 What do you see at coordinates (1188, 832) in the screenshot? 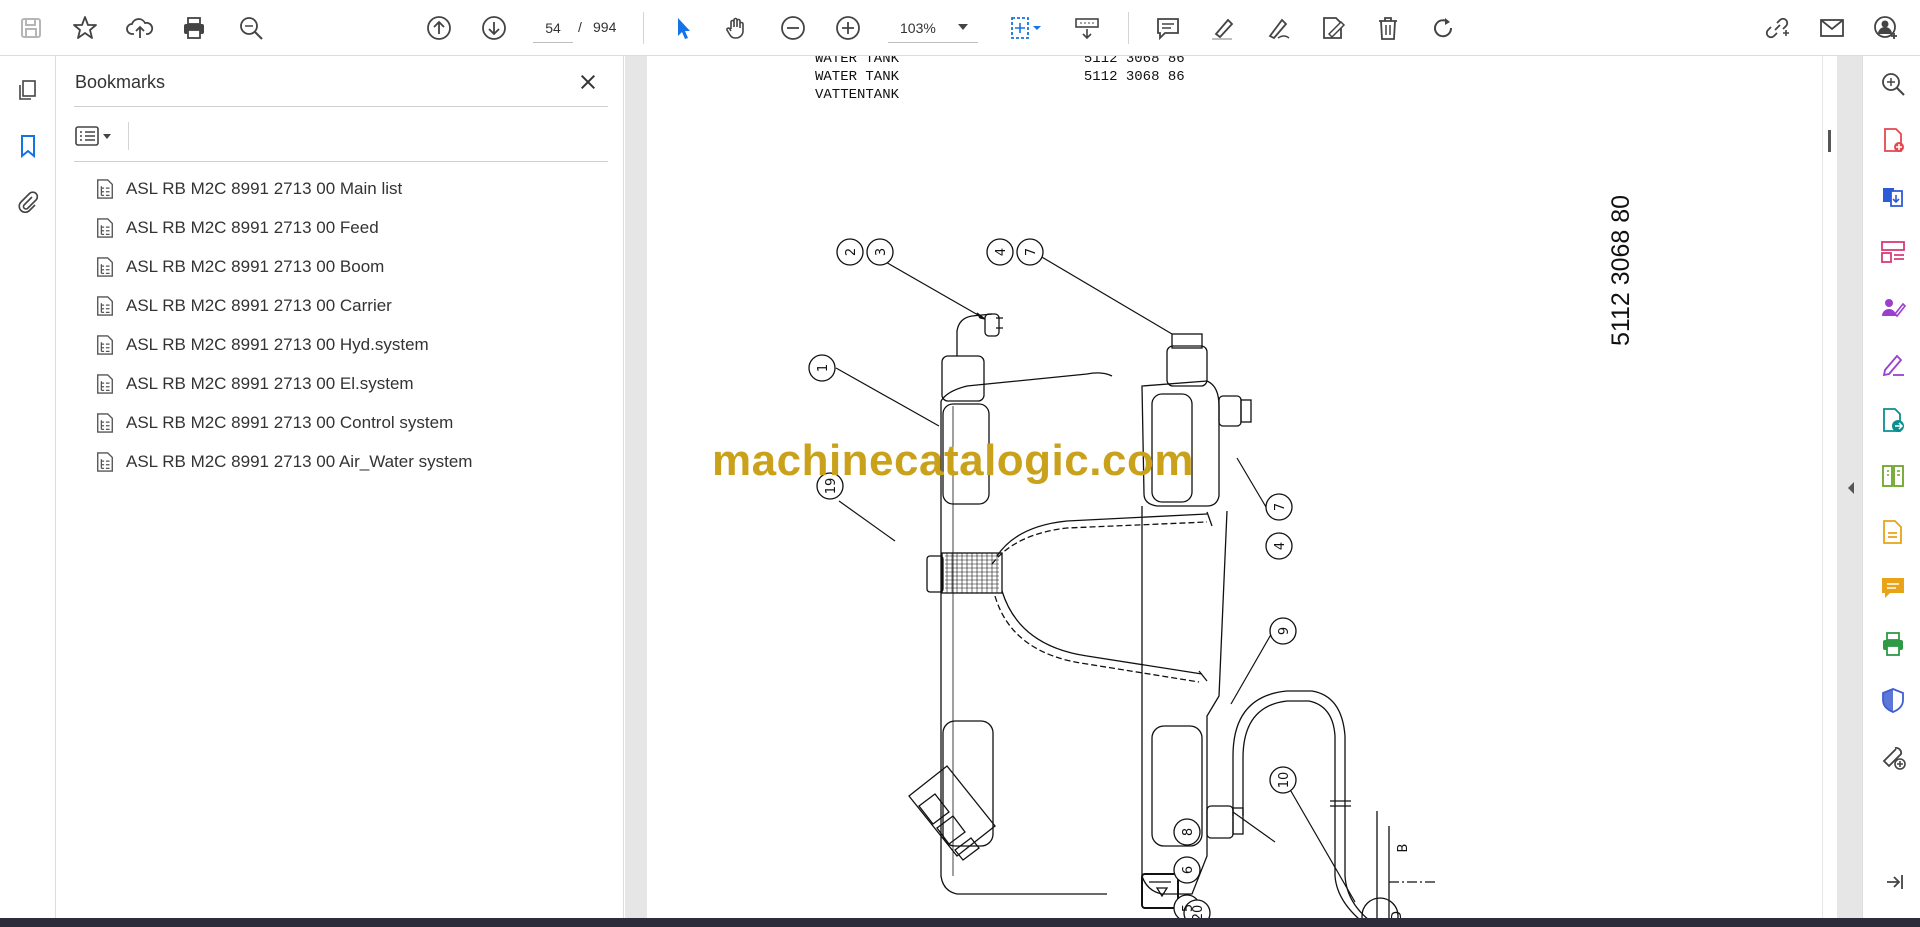
I see `callout: 8` at bounding box center [1188, 832].